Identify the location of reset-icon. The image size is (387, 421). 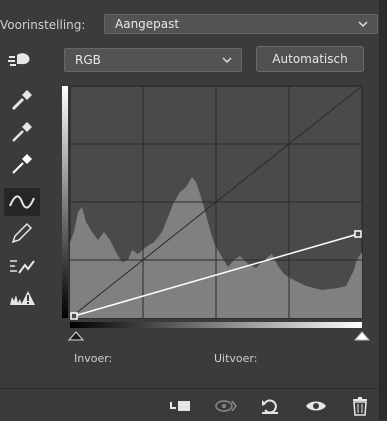
(270, 406).